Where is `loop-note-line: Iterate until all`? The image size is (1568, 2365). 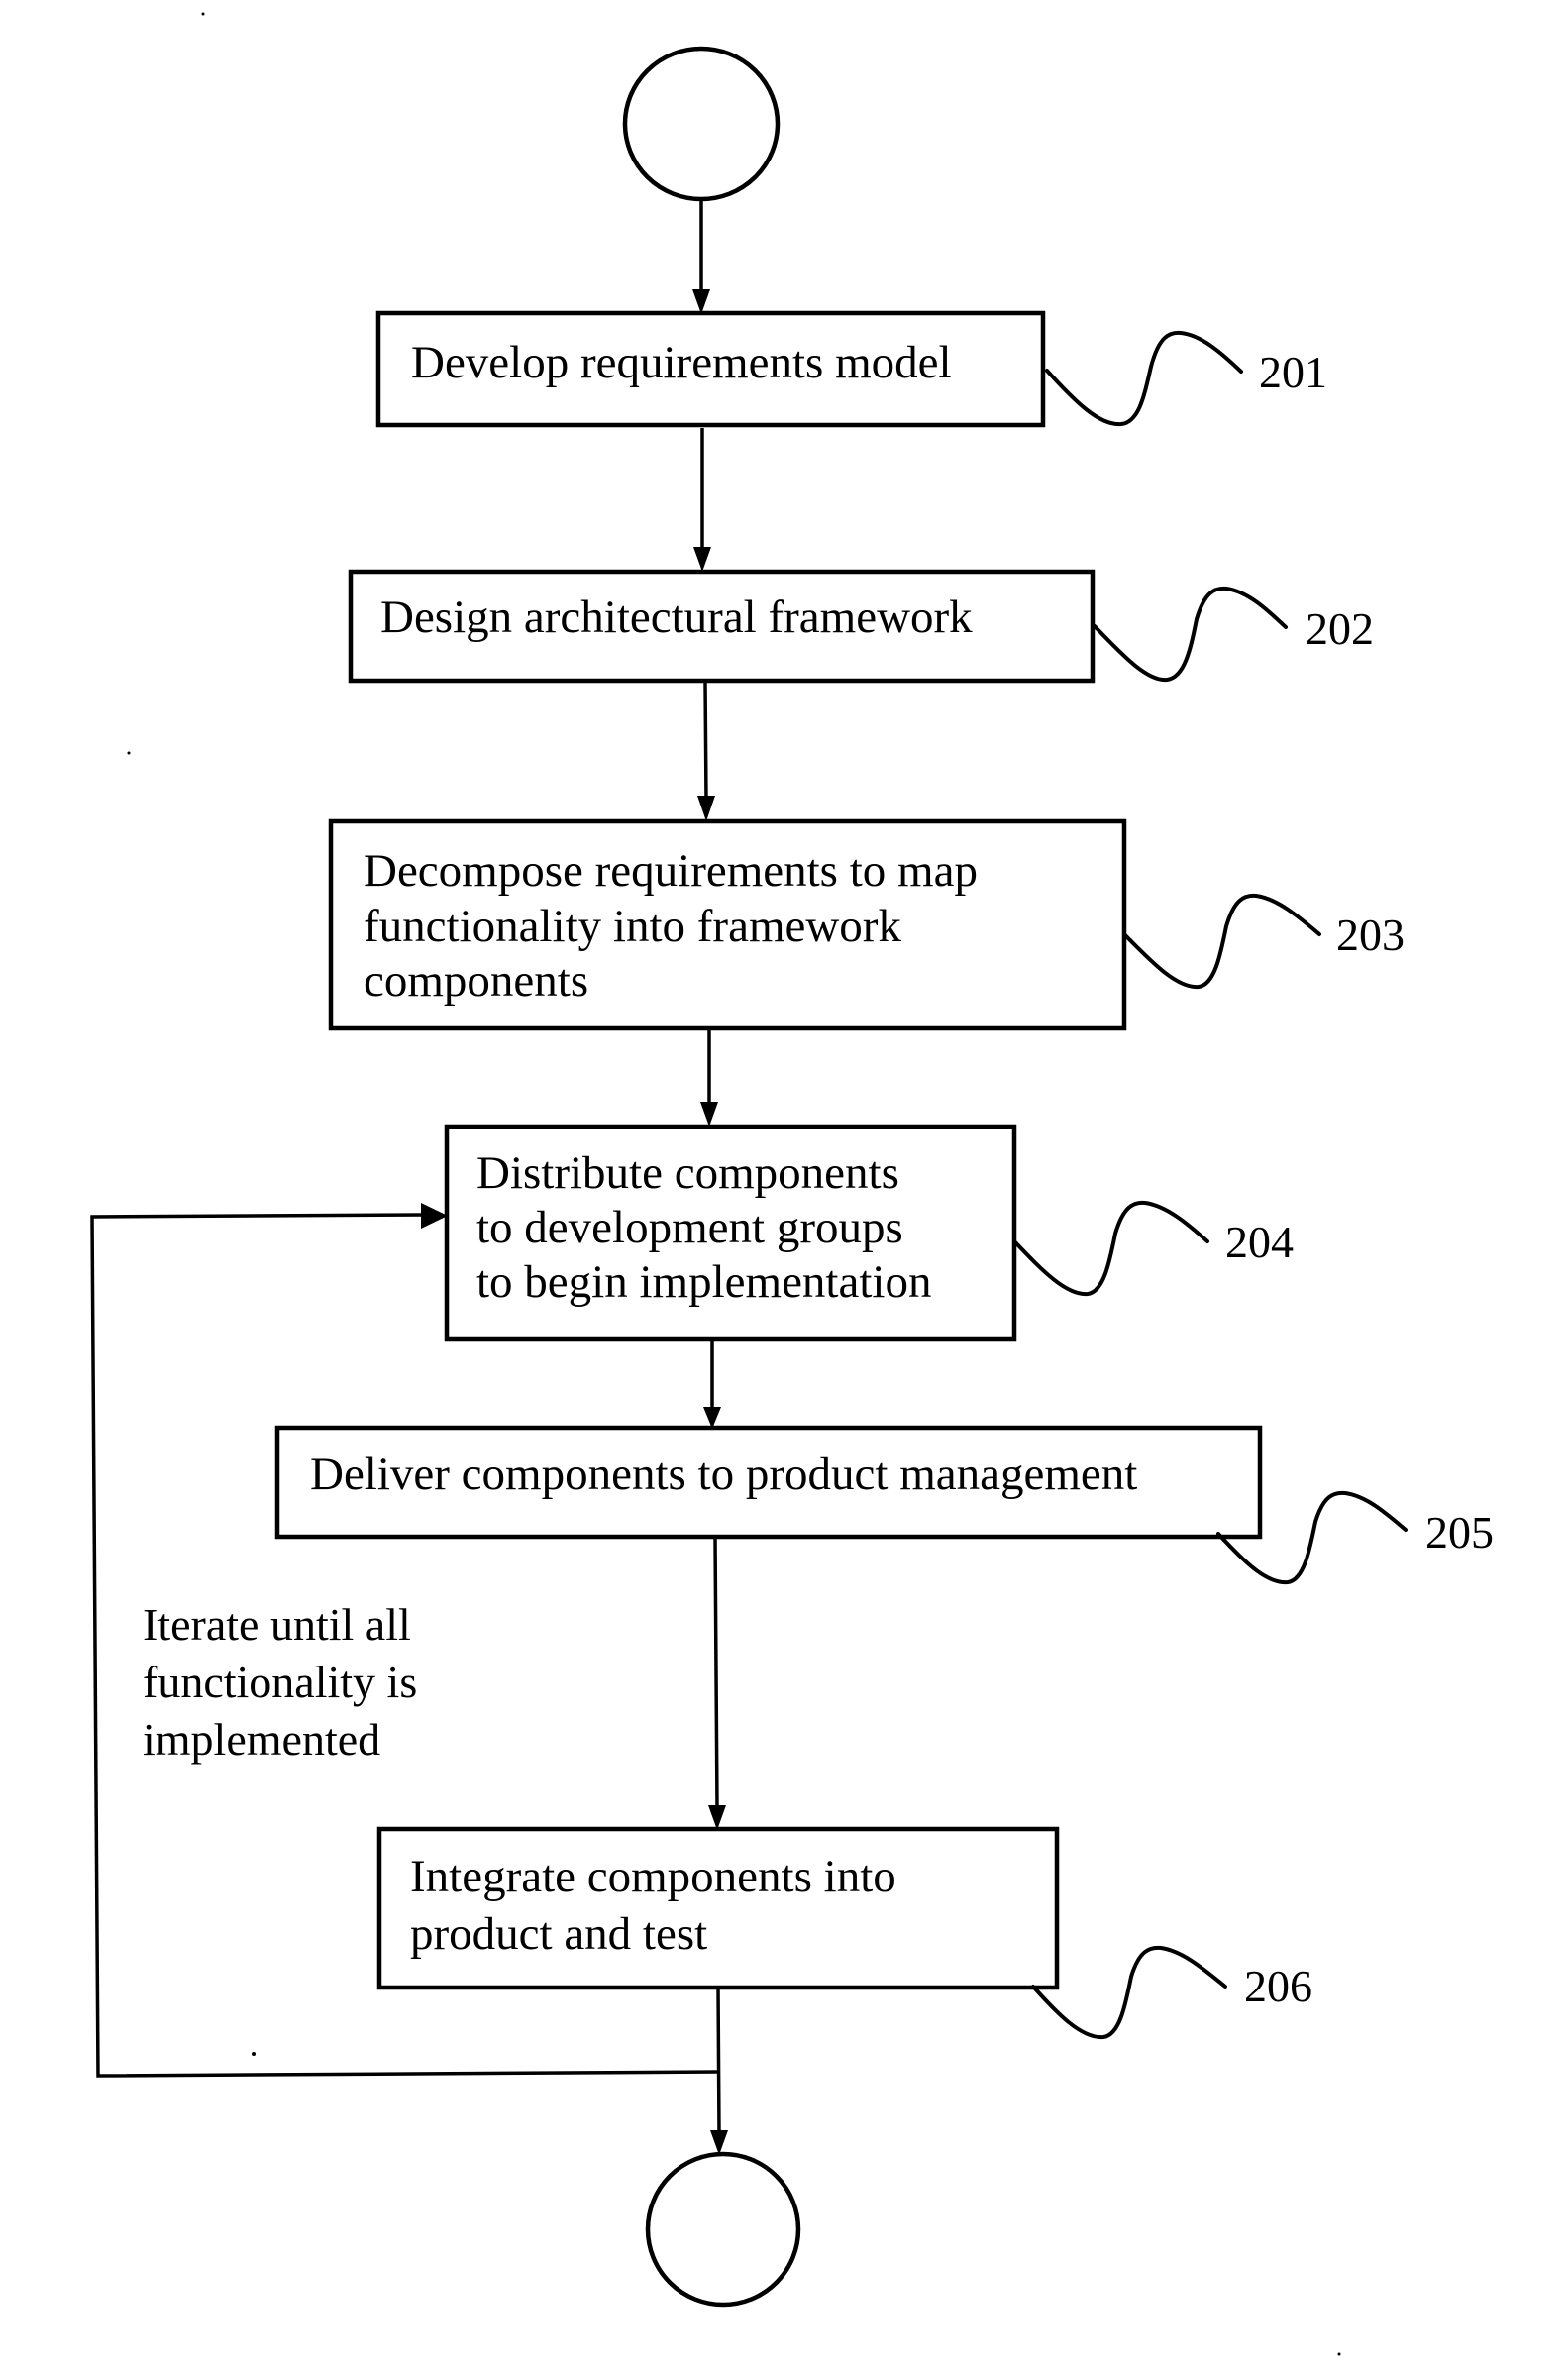 loop-note-line: Iterate until all is located at coordinates (277, 1624).